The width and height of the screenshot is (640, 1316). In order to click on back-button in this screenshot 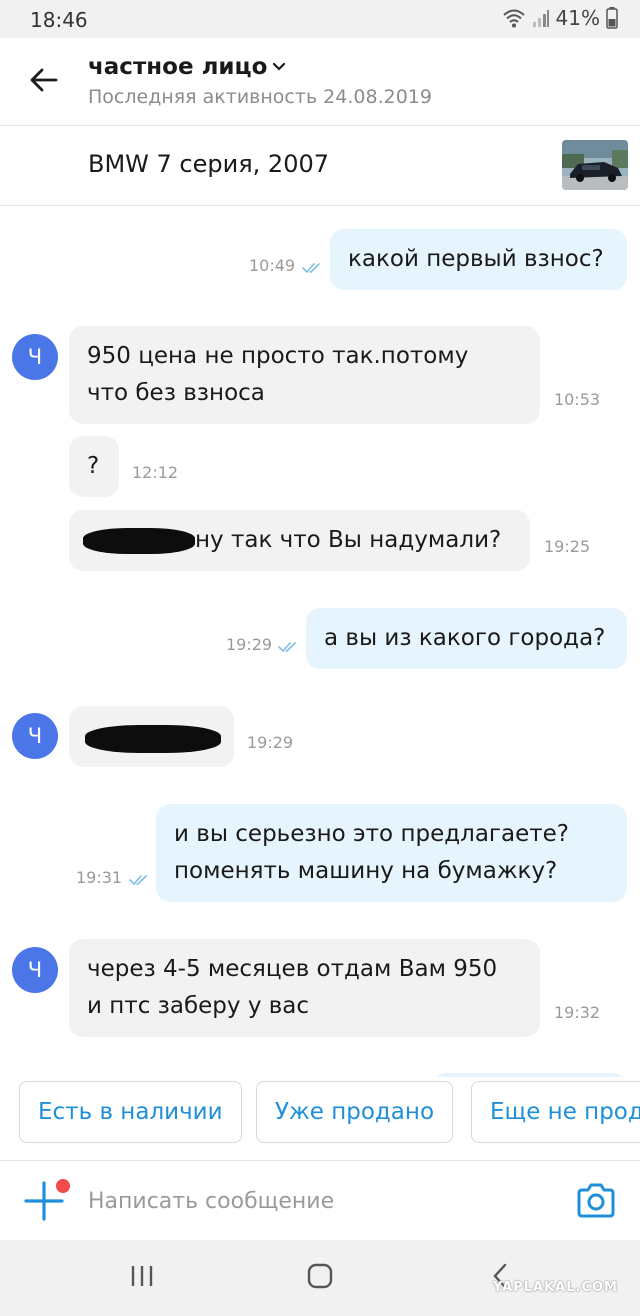, I will do `click(44, 82)`.